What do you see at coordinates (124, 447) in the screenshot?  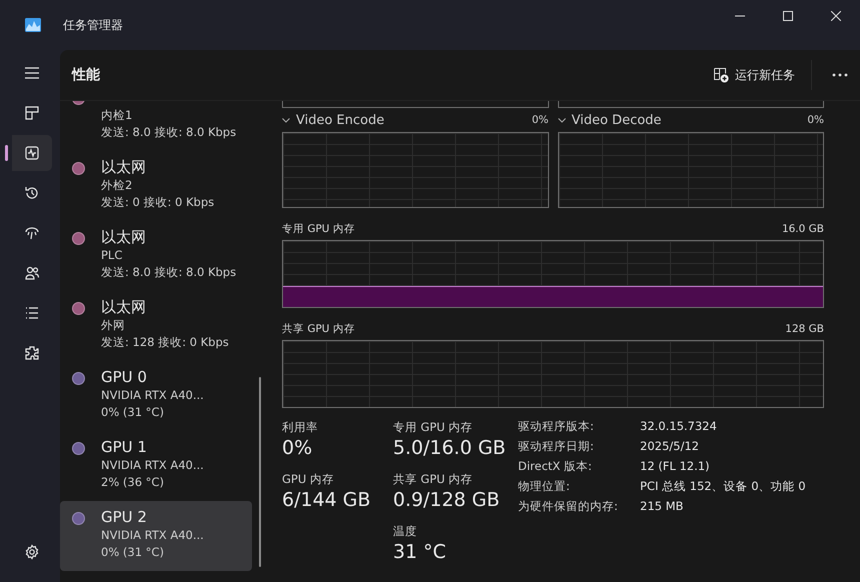 I see `device-name: GPU 1` at bounding box center [124, 447].